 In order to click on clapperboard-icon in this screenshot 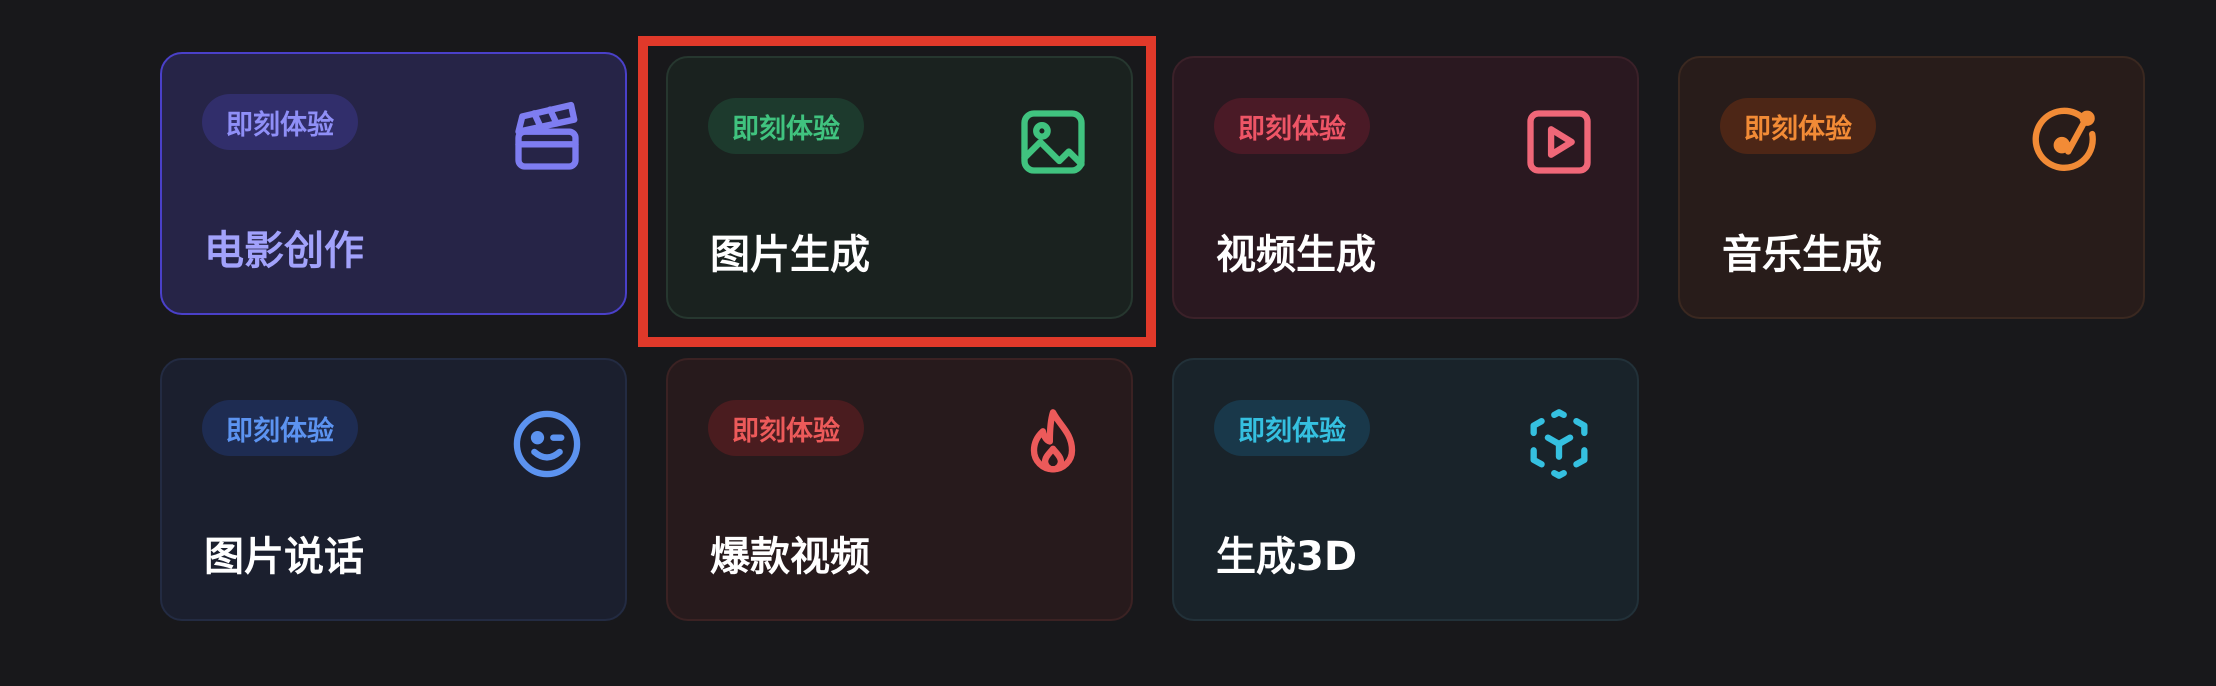, I will do `click(547, 138)`.